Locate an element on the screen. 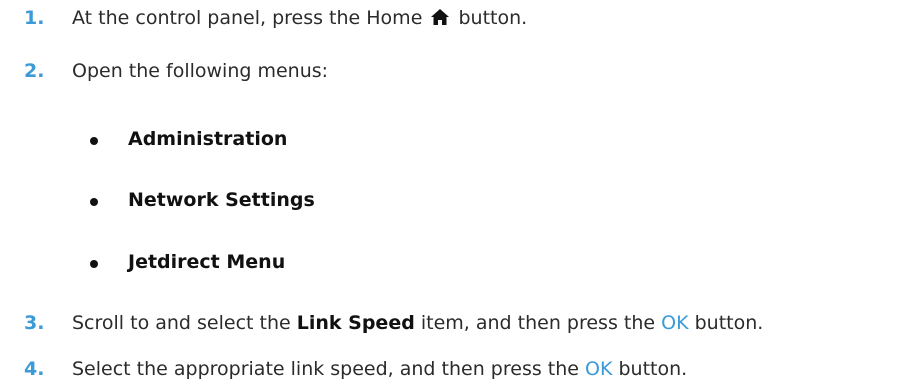 The width and height of the screenshot is (909, 392). menu-name: Network Settings is located at coordinates (221, 200).